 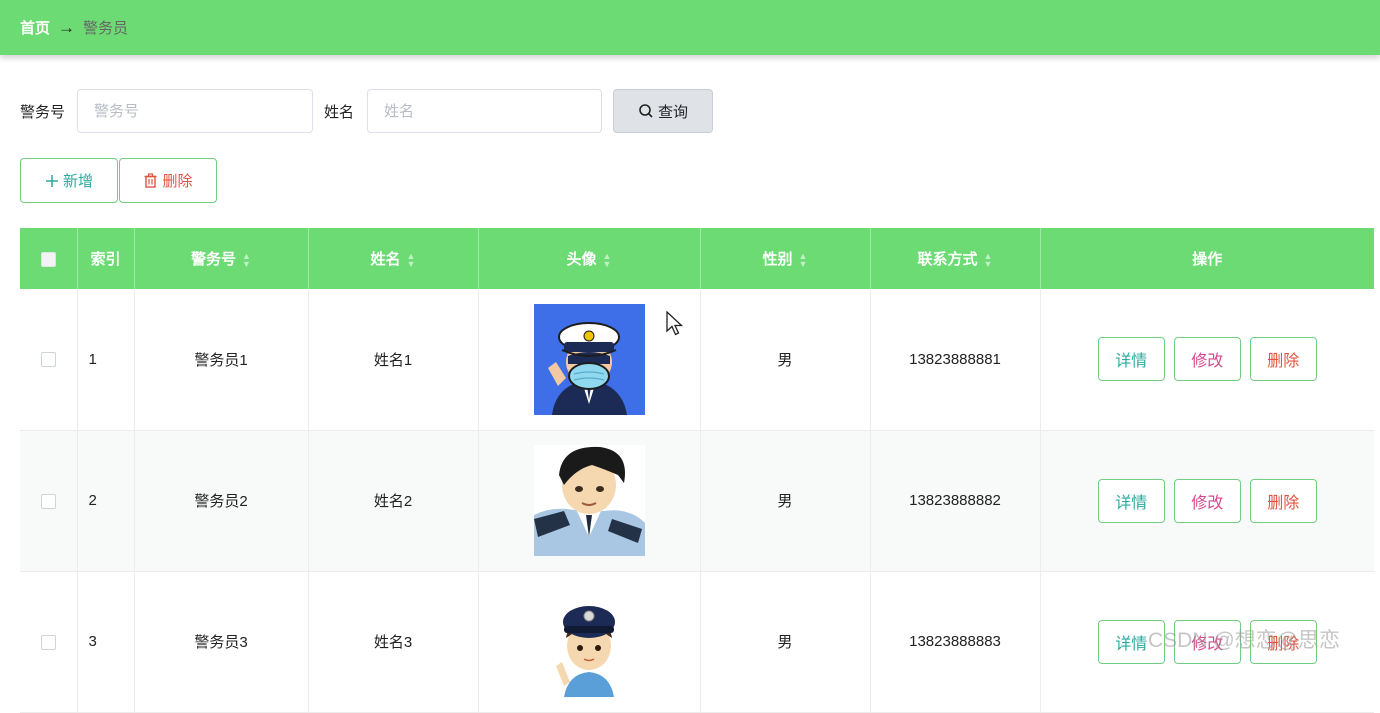 I want to click on header-badge-label: 警务号, so click(x=214, y=259).